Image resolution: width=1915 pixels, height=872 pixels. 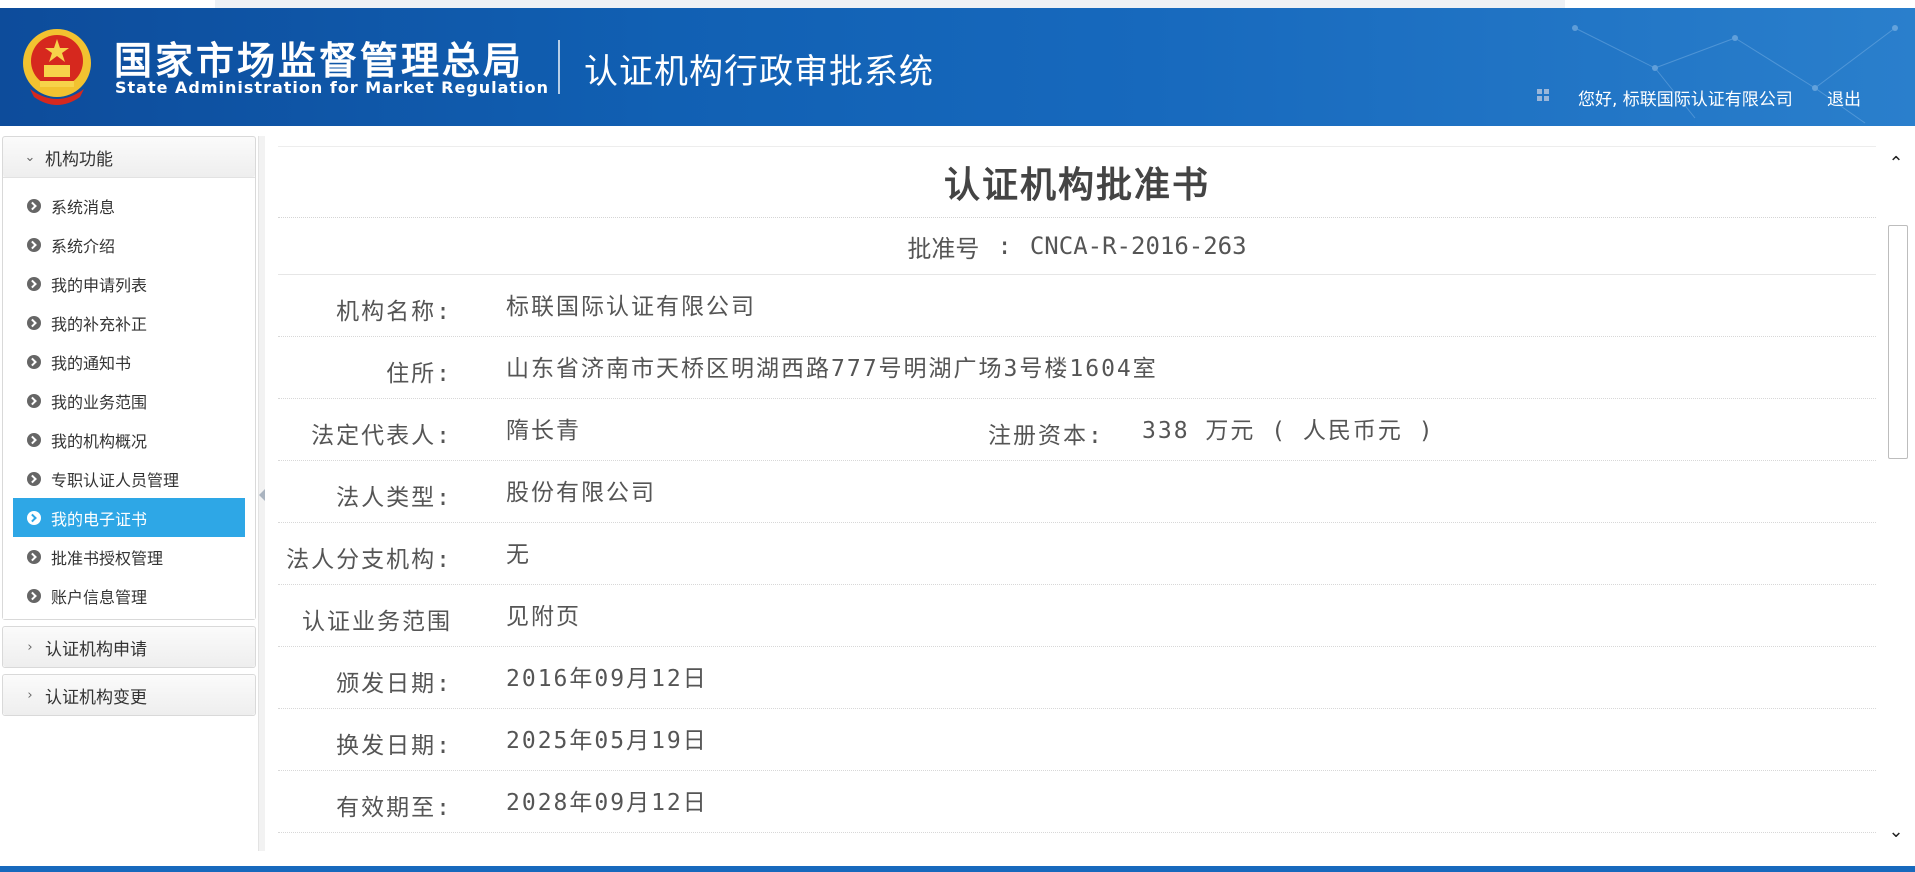 I want to click on sidebar-item-label: 我的机构概况, so click(x=99, y=441).